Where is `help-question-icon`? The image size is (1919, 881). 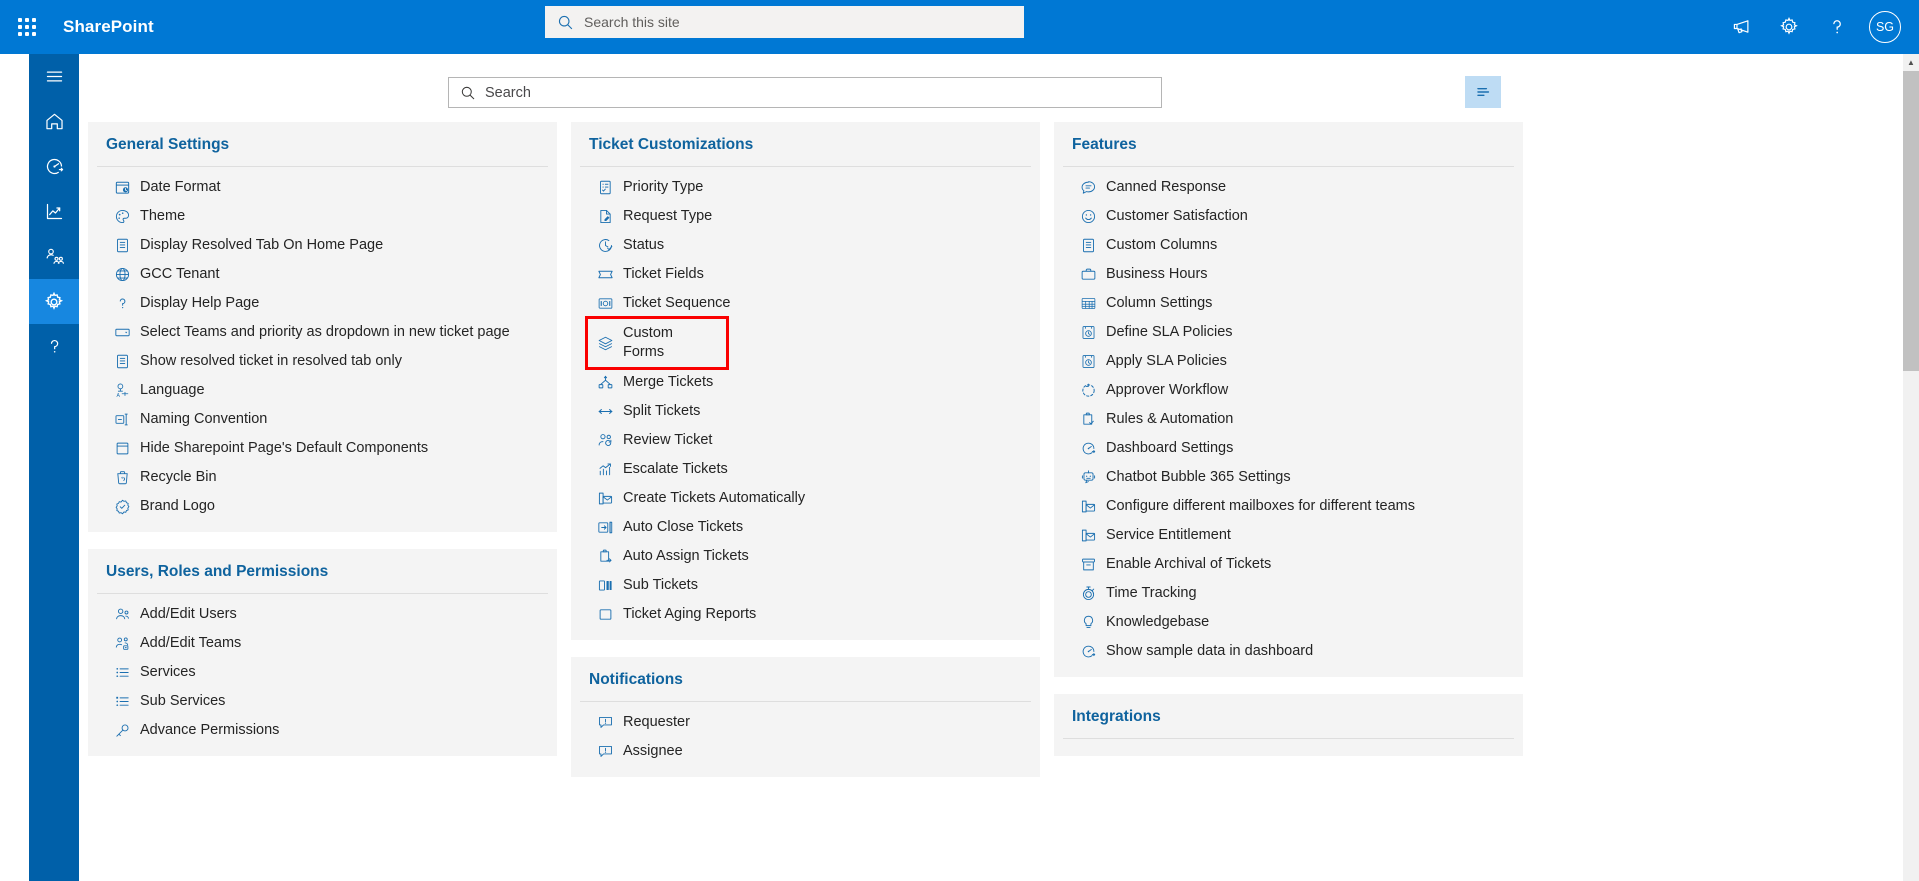
help-question-icon is located at coordinates (54, 346).